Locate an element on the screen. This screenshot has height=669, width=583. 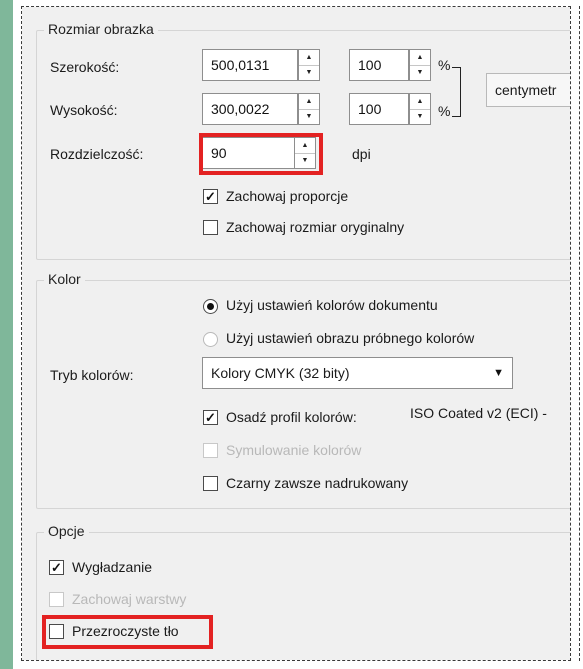
smoothing-label: Wygładzanie is located at coordinates (112, 567).